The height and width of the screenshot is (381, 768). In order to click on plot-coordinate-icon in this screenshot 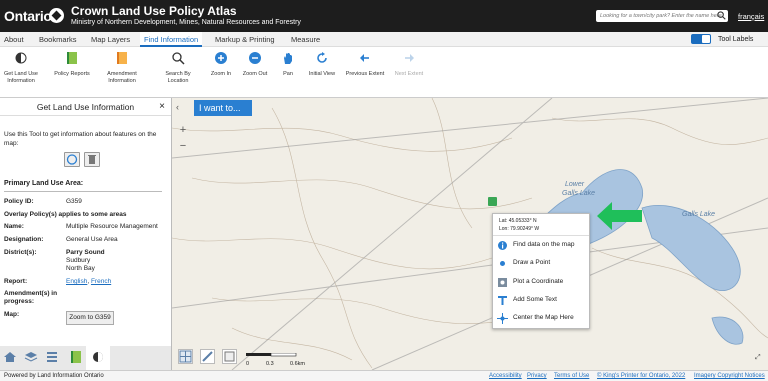, I will do `click(502, 282)`.